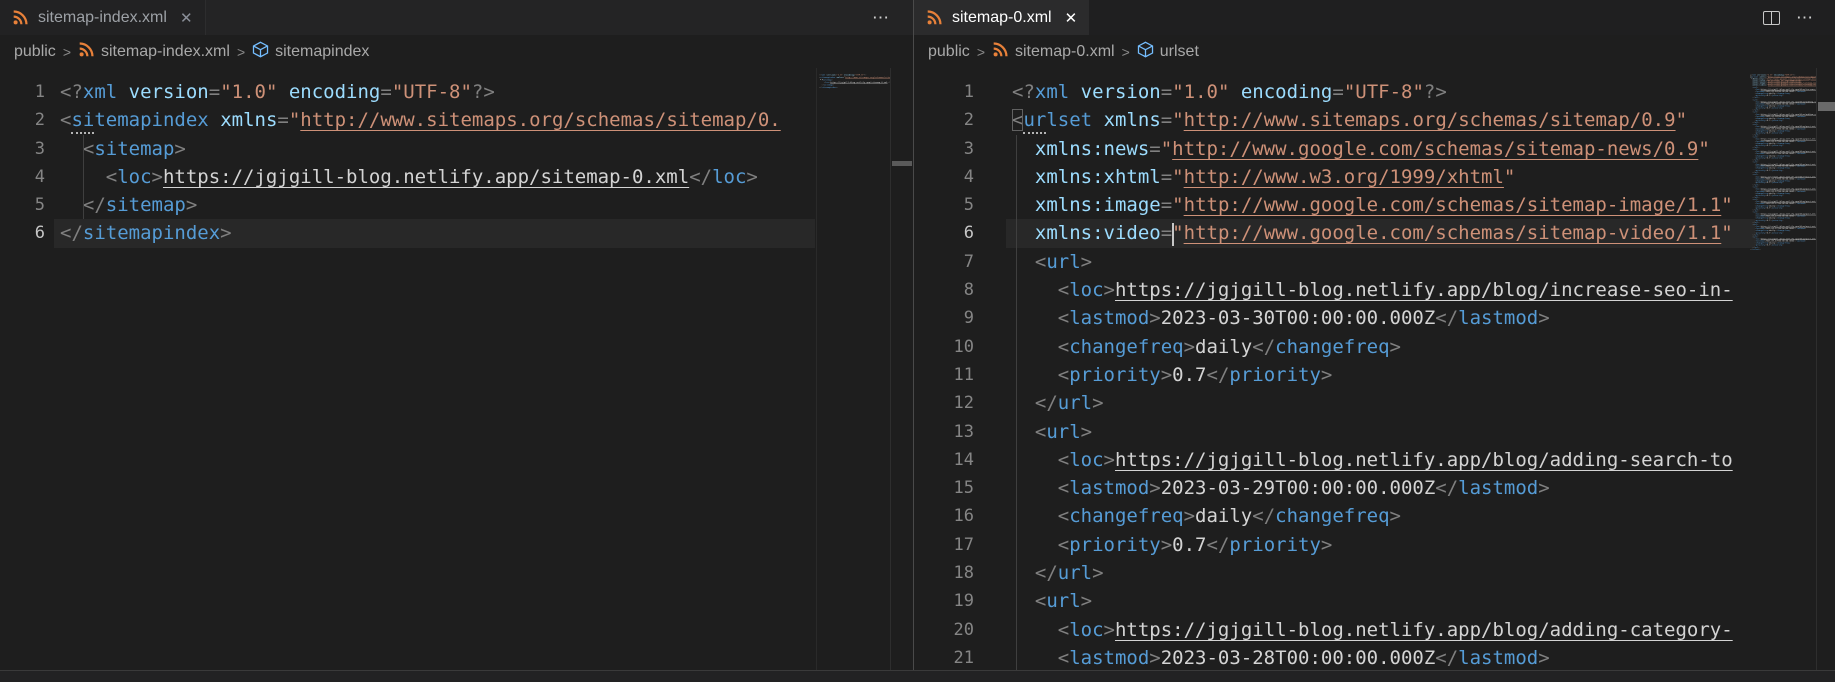 This screenshot has height=682, width=1835. What do you see at coordinates (322, 51) in the screenshot?
I see `breadcrumb-label: sitemapindex` at bounding box center [322, 51].